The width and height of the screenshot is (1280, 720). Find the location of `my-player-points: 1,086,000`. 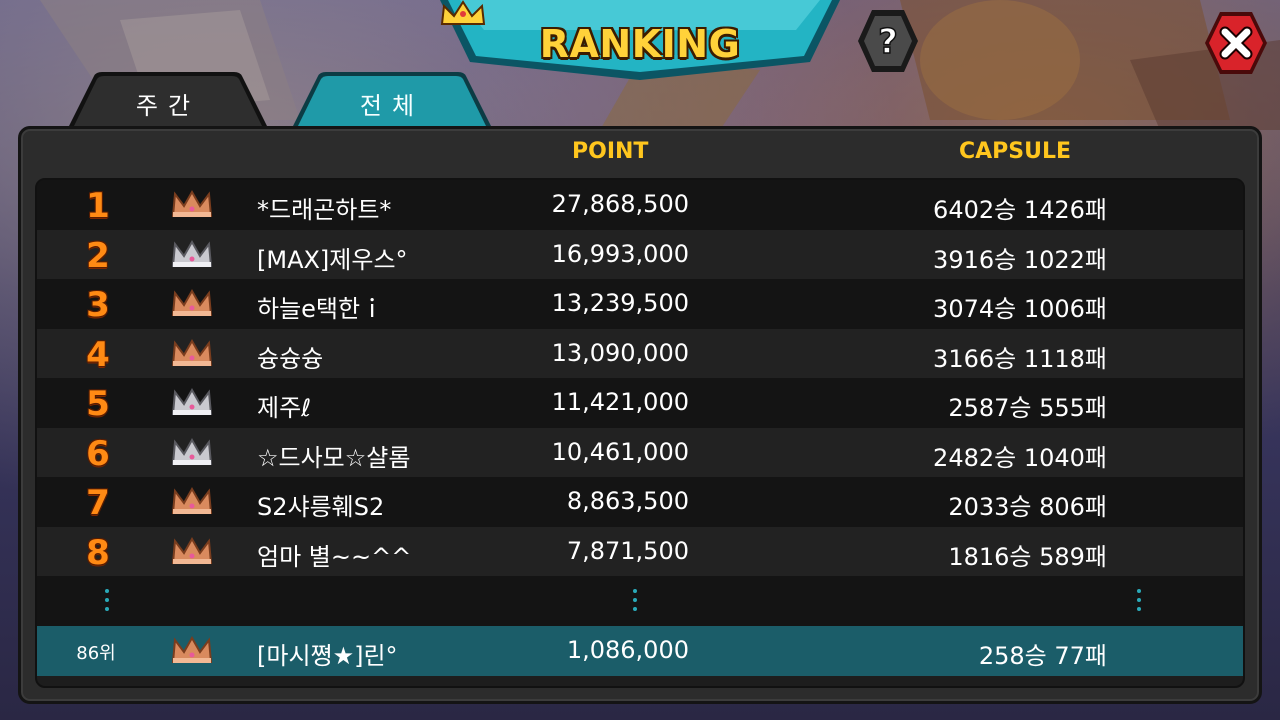

my-player-points: 1,086,000 is located at coordinates (627, 650).